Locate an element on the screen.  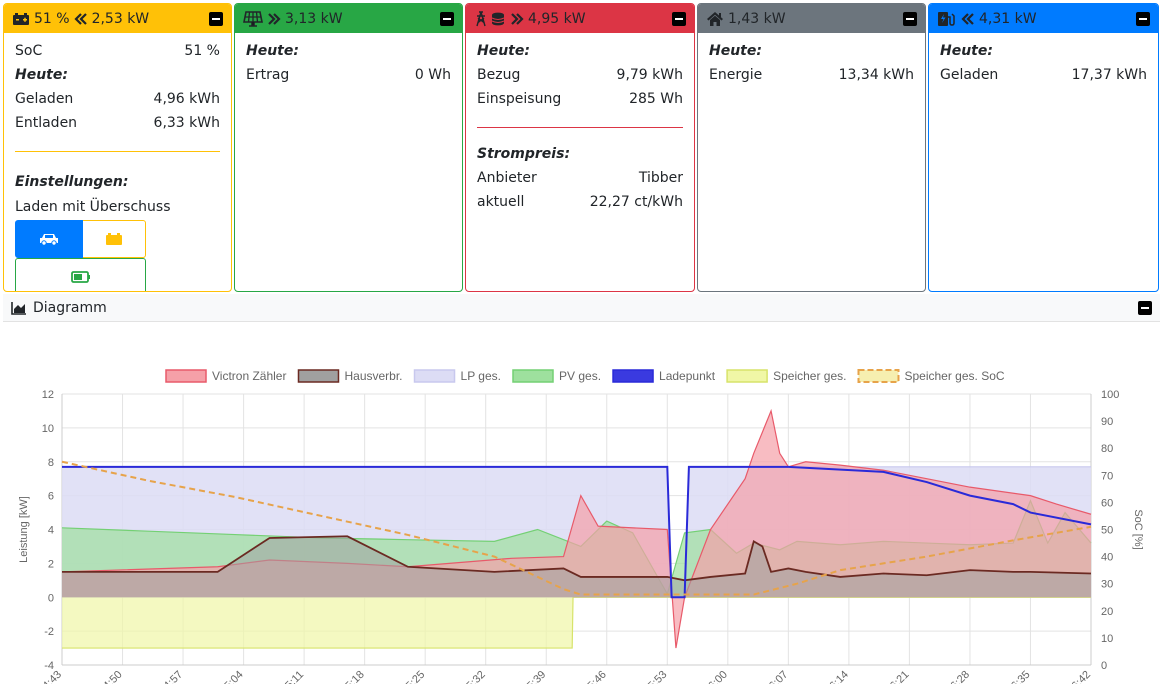
x-tick-label: 15:46 is located at coordinates (595, 676).